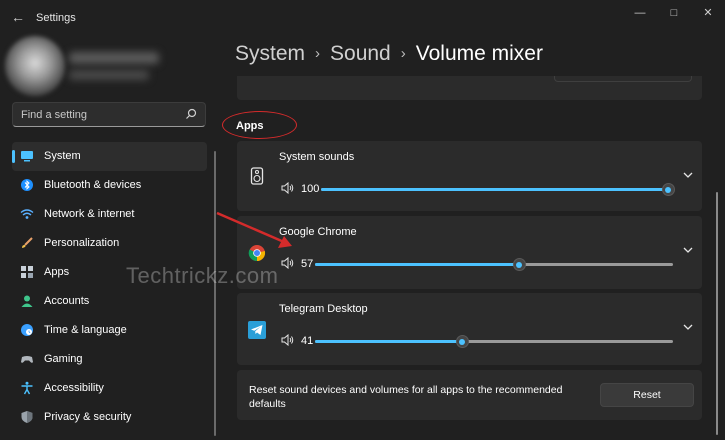 This screenshot has height=440, width=725. I want to click on breadcrumb-sound: Sound, so click(360, 53).